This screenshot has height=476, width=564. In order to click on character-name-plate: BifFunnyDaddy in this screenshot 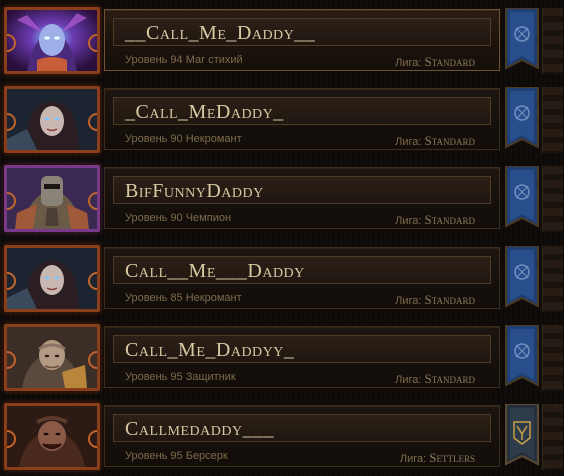, I will do `click(302, 190)`.